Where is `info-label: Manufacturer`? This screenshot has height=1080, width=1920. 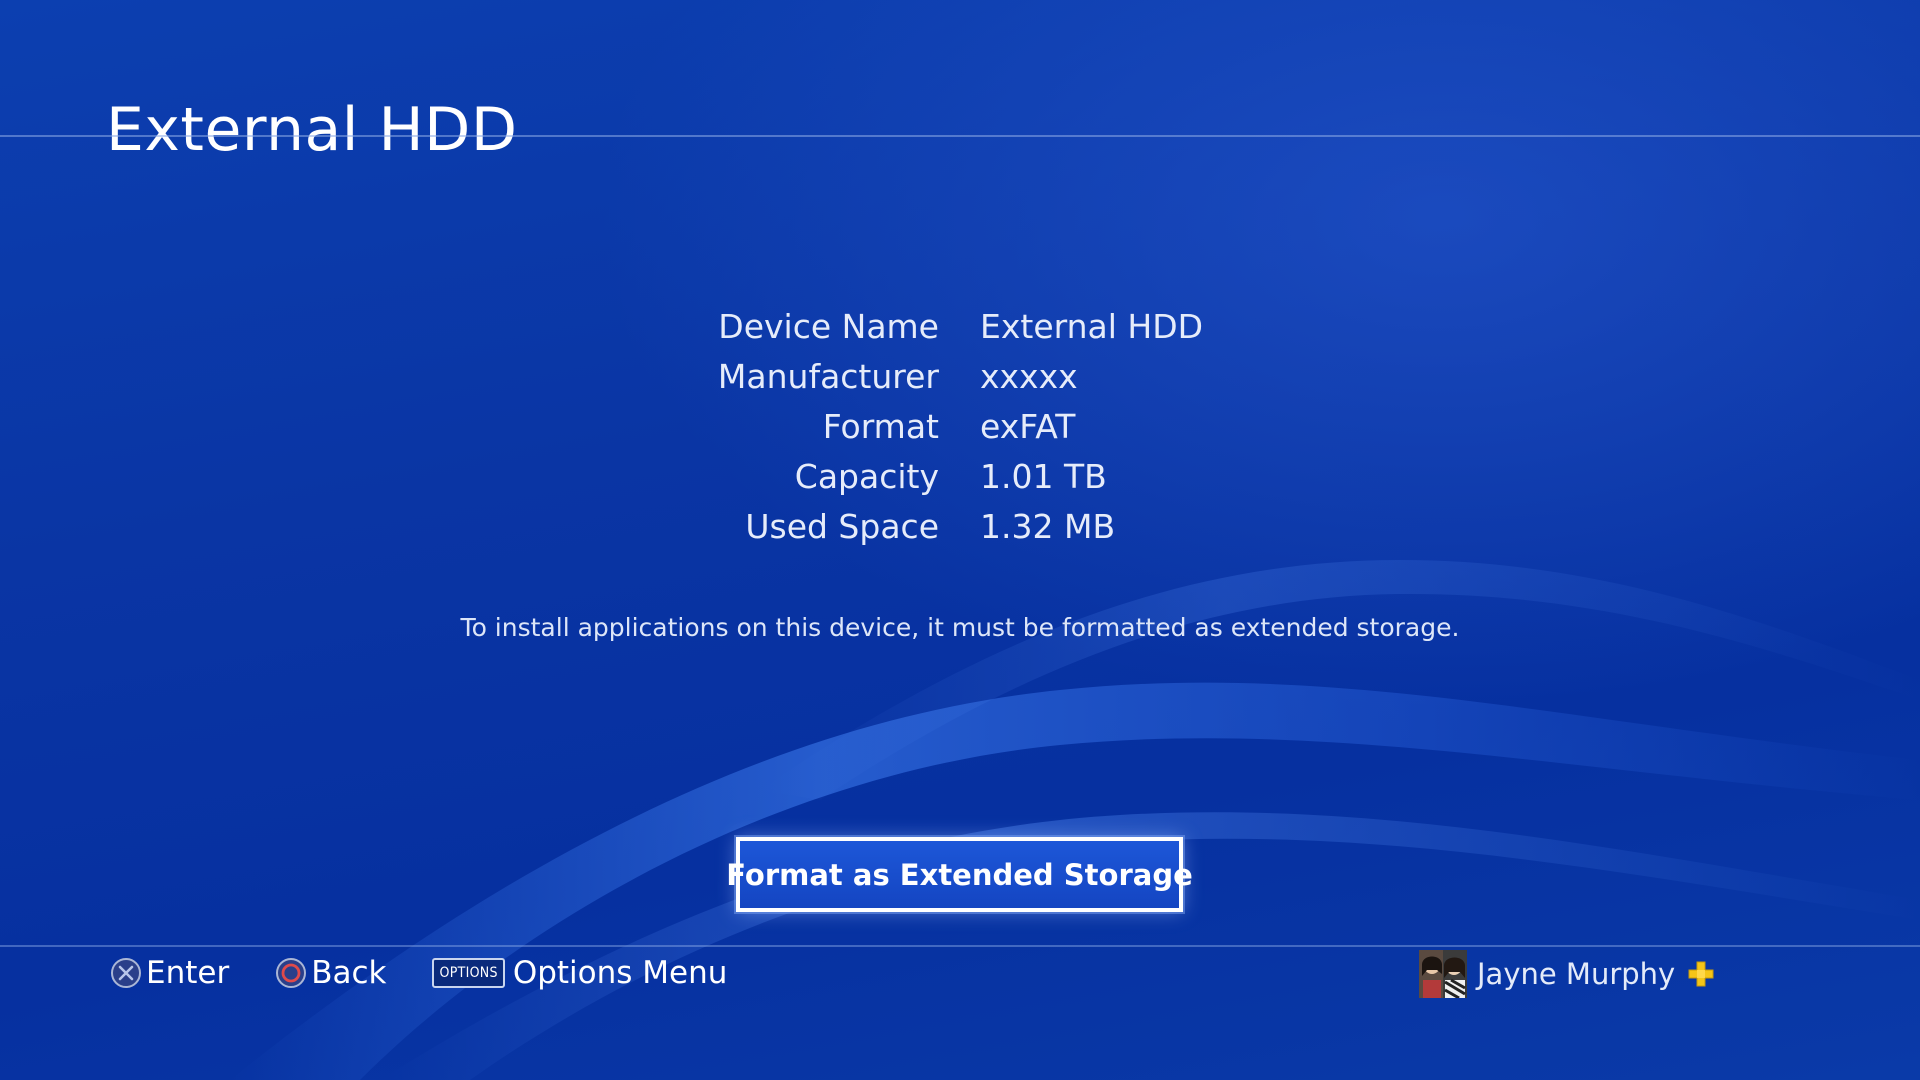
info-label: Manufacturer is located at coordinates (828, 376).